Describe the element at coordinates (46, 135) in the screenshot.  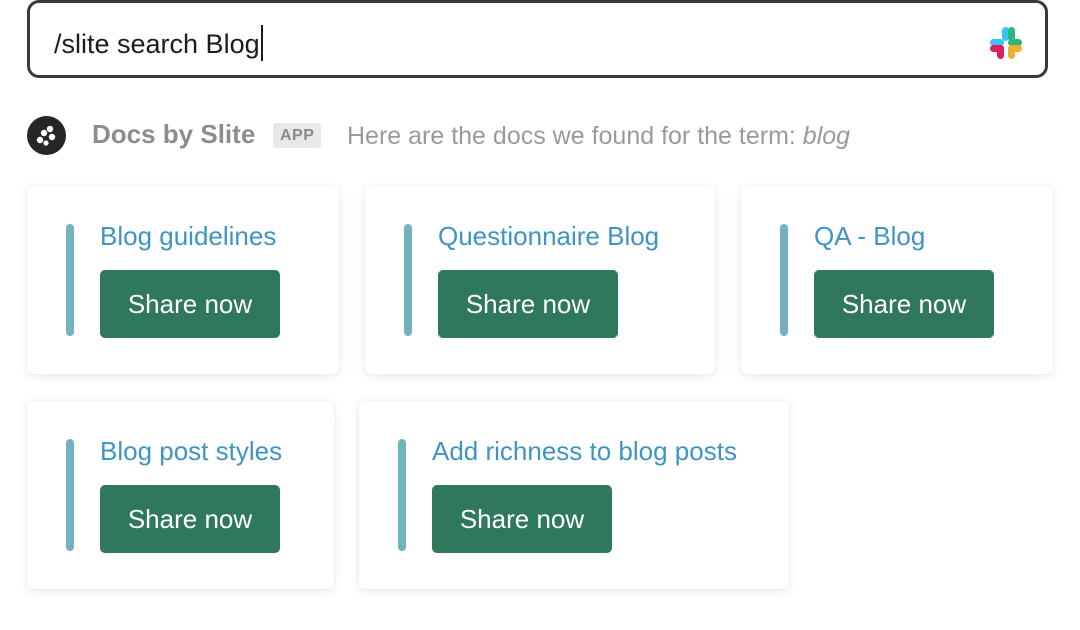
I see `slite-logo-icon` at that location.